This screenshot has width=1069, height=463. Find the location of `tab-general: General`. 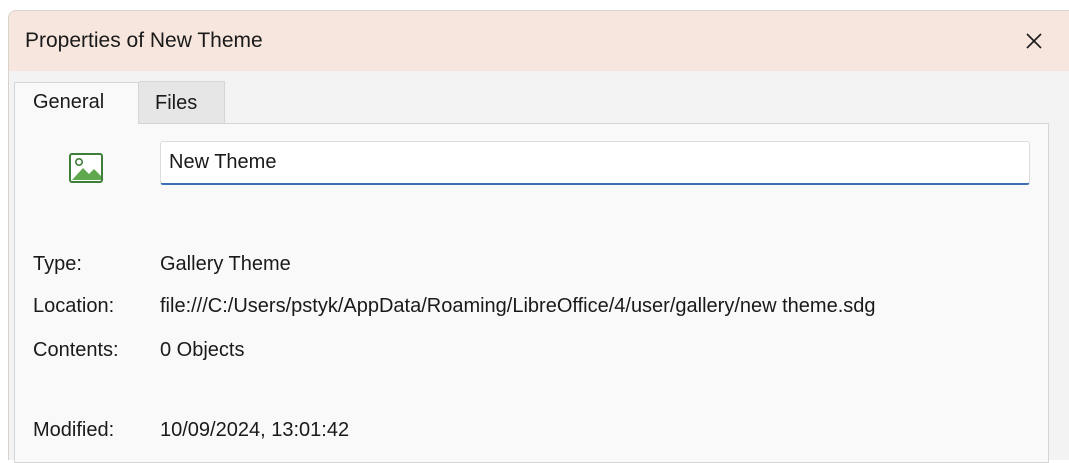

tab-general: General is located at coordinates (76, 103).